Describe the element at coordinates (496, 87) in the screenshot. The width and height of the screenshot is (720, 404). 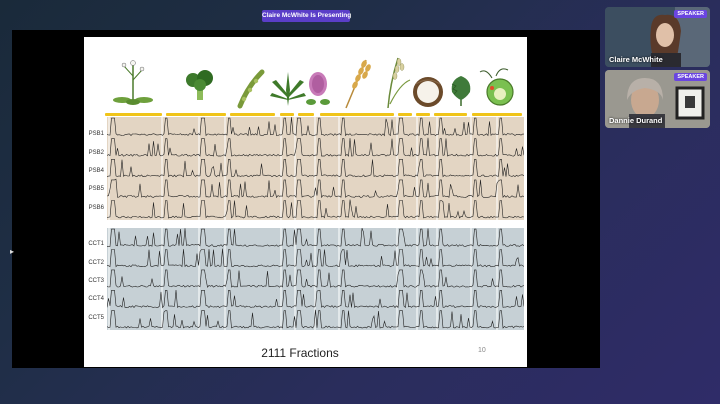
I see `chlamydomonas-icon` at that location.